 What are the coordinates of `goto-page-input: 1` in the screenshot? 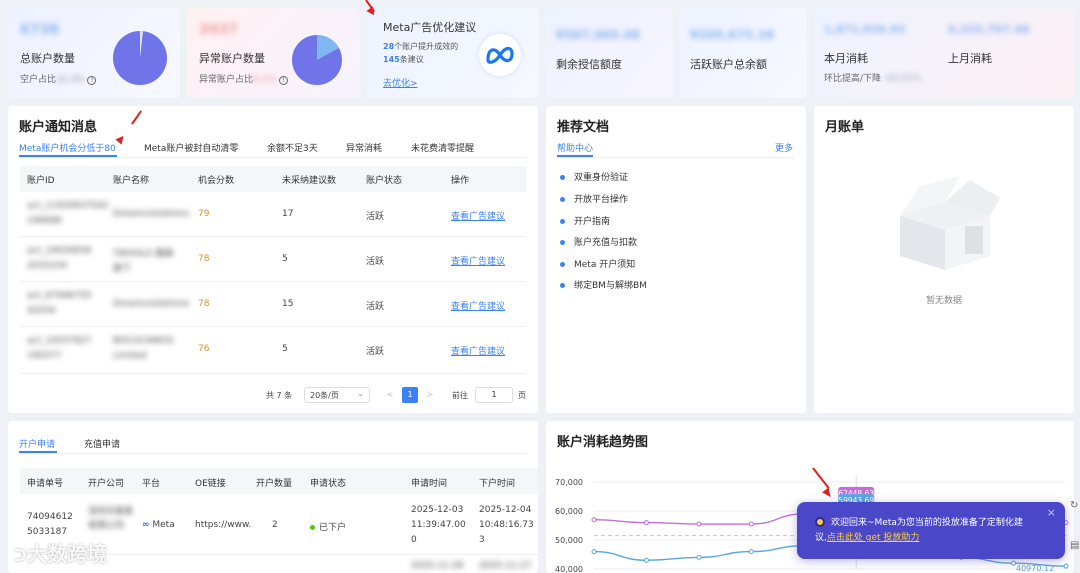 It's located at (494, 395).